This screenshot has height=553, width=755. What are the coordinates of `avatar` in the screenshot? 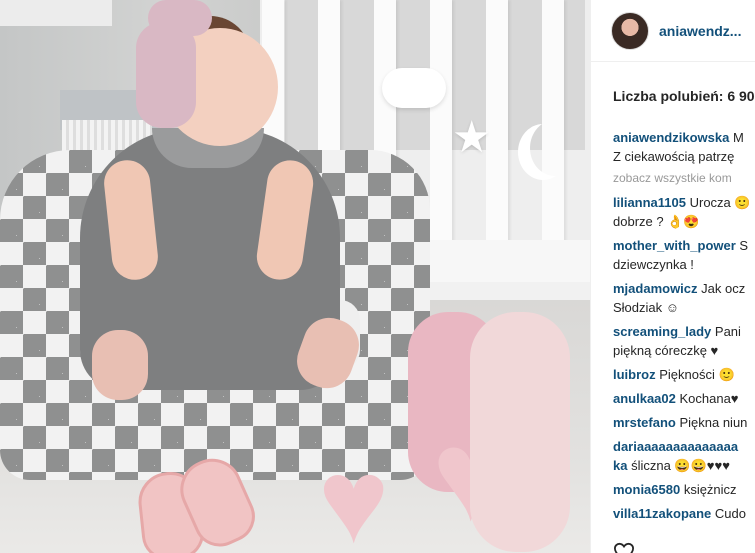 It's located at (630, 30).